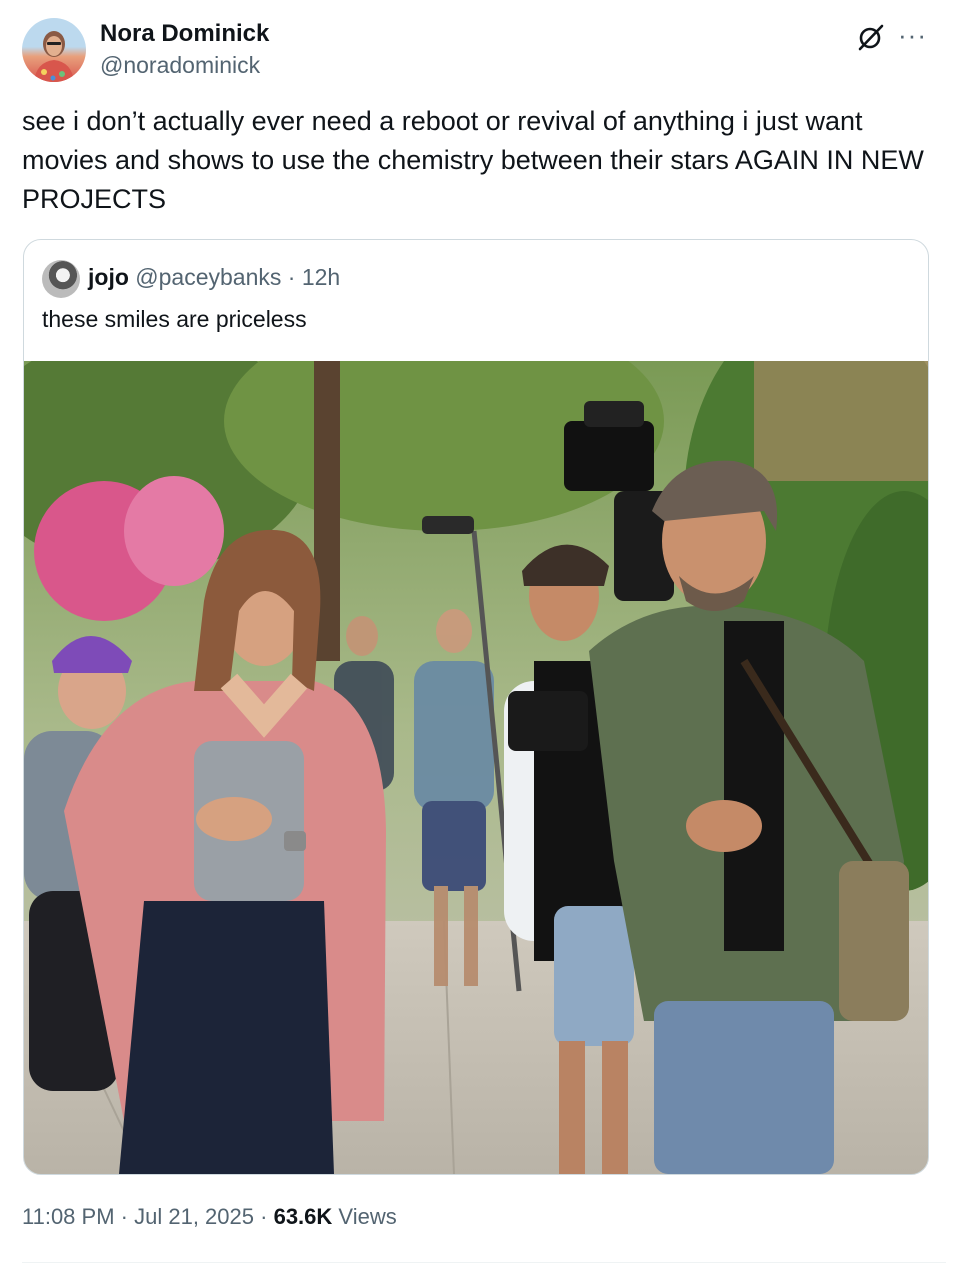 Image resolution: width=968 pixels, height=1264 pixels. Describe the element at coordinates (871, 37) in the screenshot. I see `grok-icon` at that location.